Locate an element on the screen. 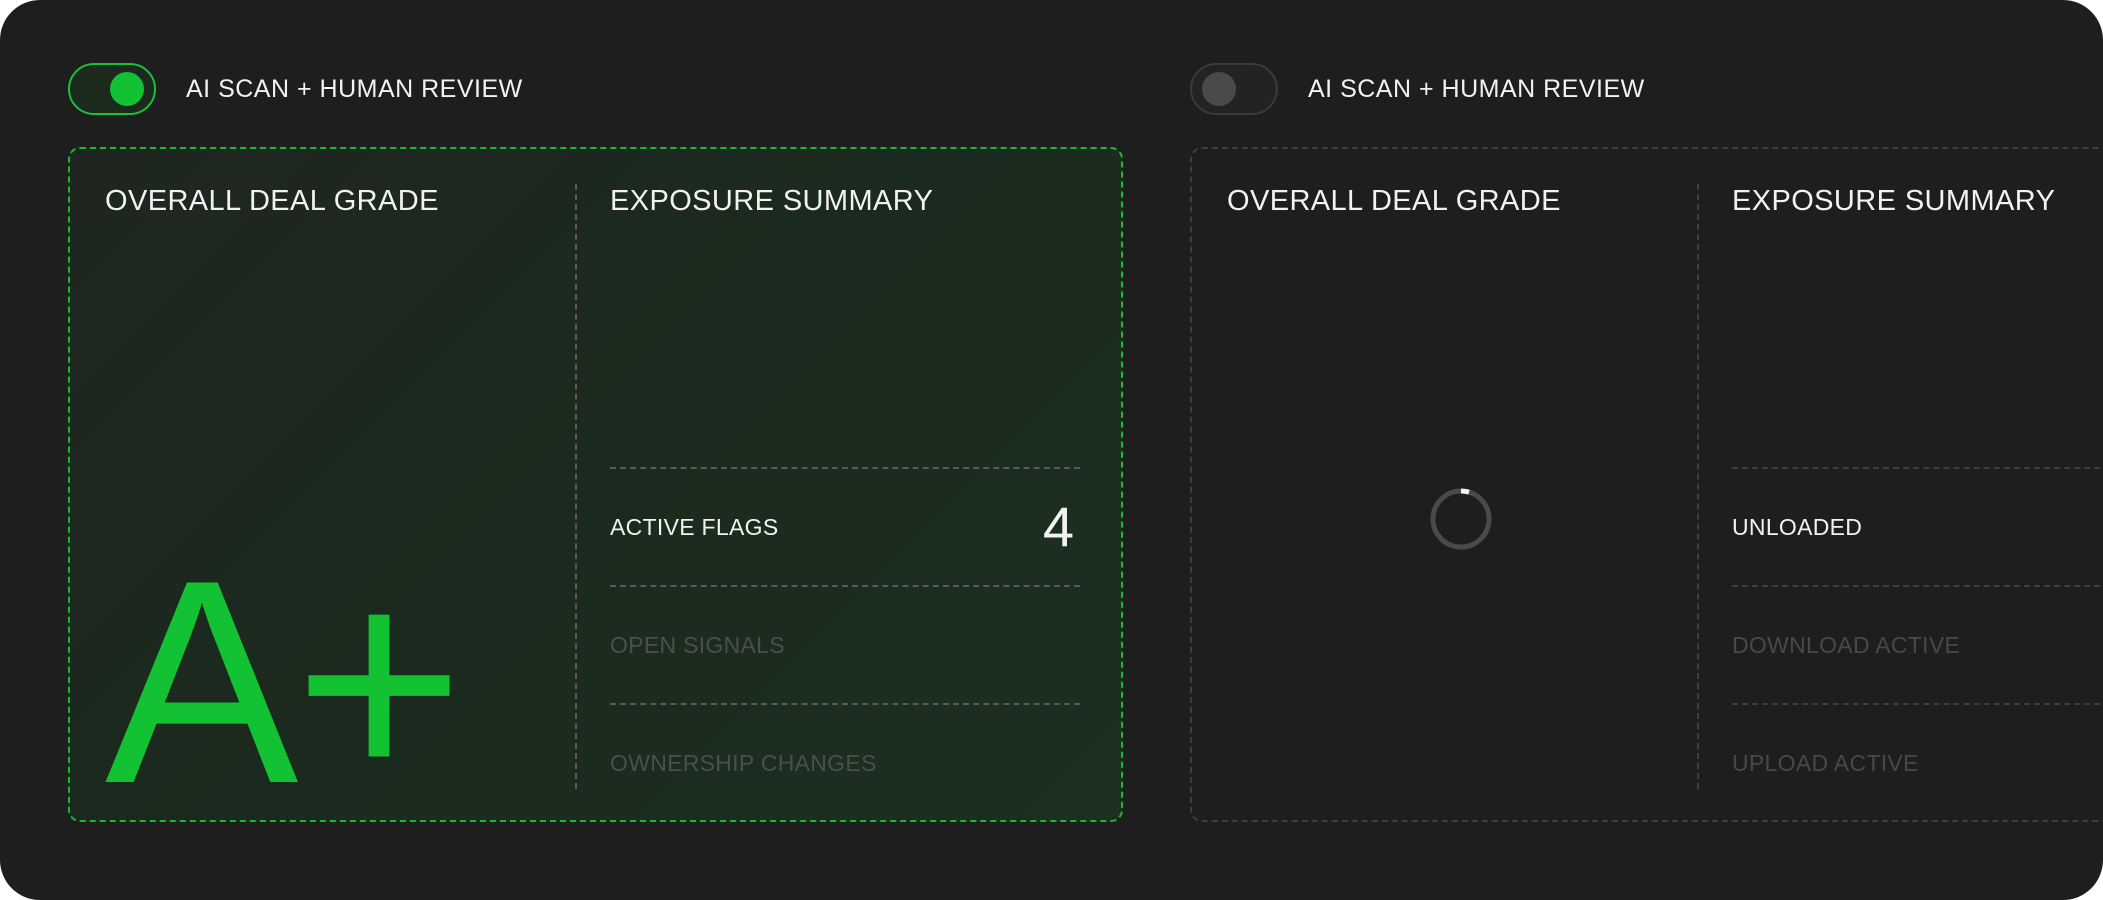 This screenshot has width=2103, height=900. row-label: OWNERSHIP CHANGES is located at coordinates (743, 762).